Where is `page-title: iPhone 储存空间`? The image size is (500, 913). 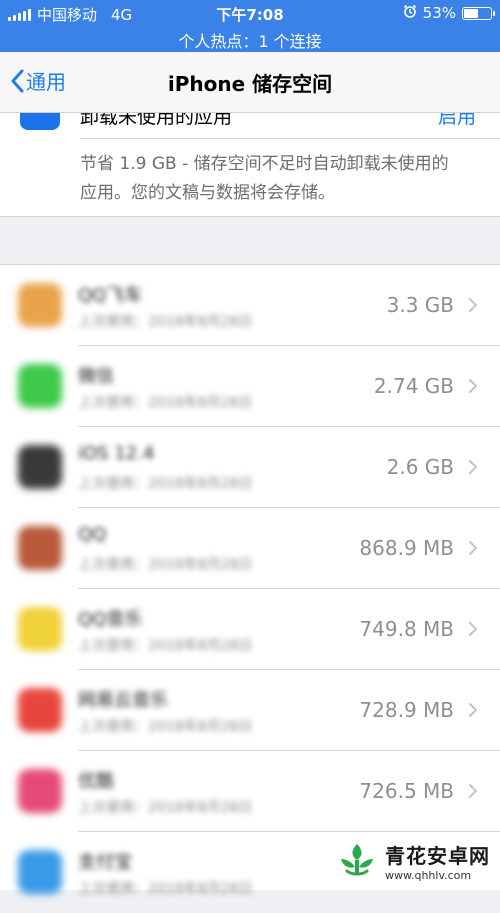
page-title: iPhone 储存空间 is located at coordinates (250, 84).